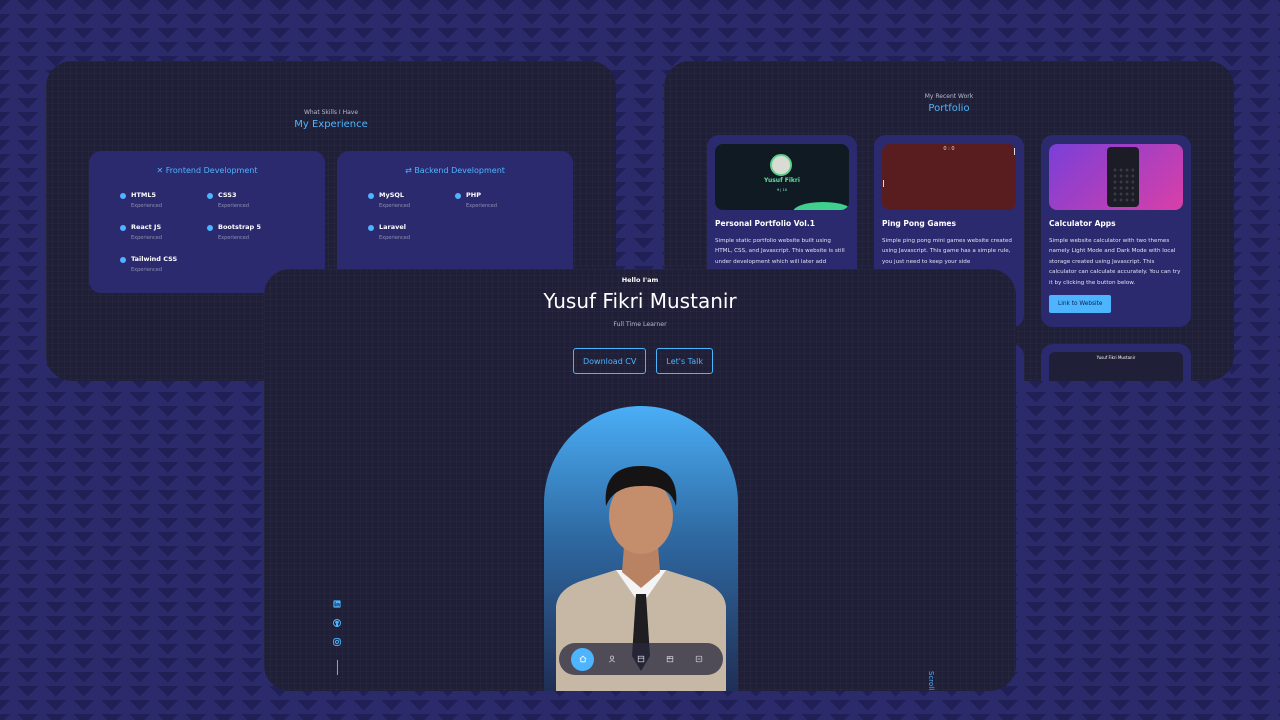  I want to click on skill-item: Bootstrap 5 Experienced, so click(250, 232).